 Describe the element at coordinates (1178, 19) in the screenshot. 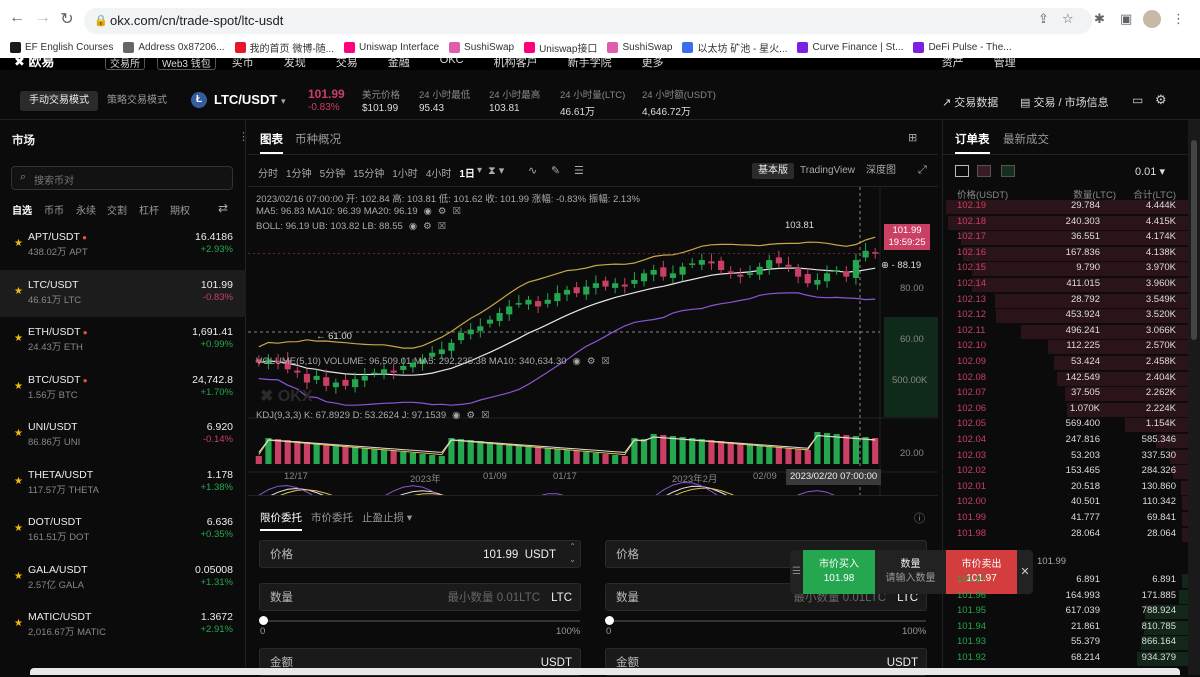

I see `menu-kebab-icon: ⋮` at that location.